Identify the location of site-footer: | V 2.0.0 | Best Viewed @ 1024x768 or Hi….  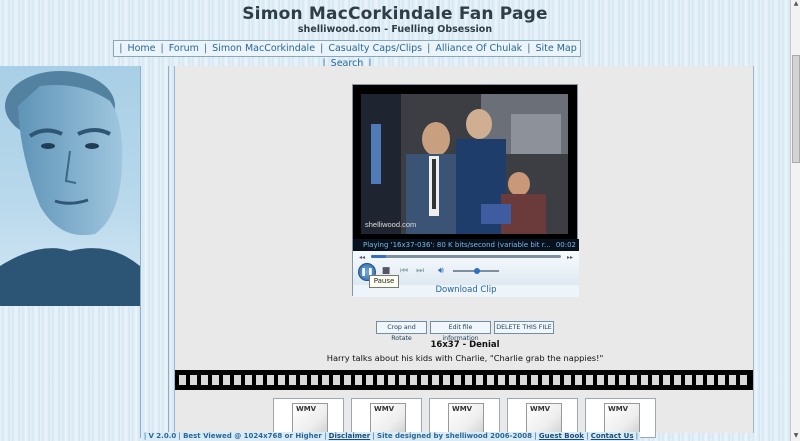
(391, 436).